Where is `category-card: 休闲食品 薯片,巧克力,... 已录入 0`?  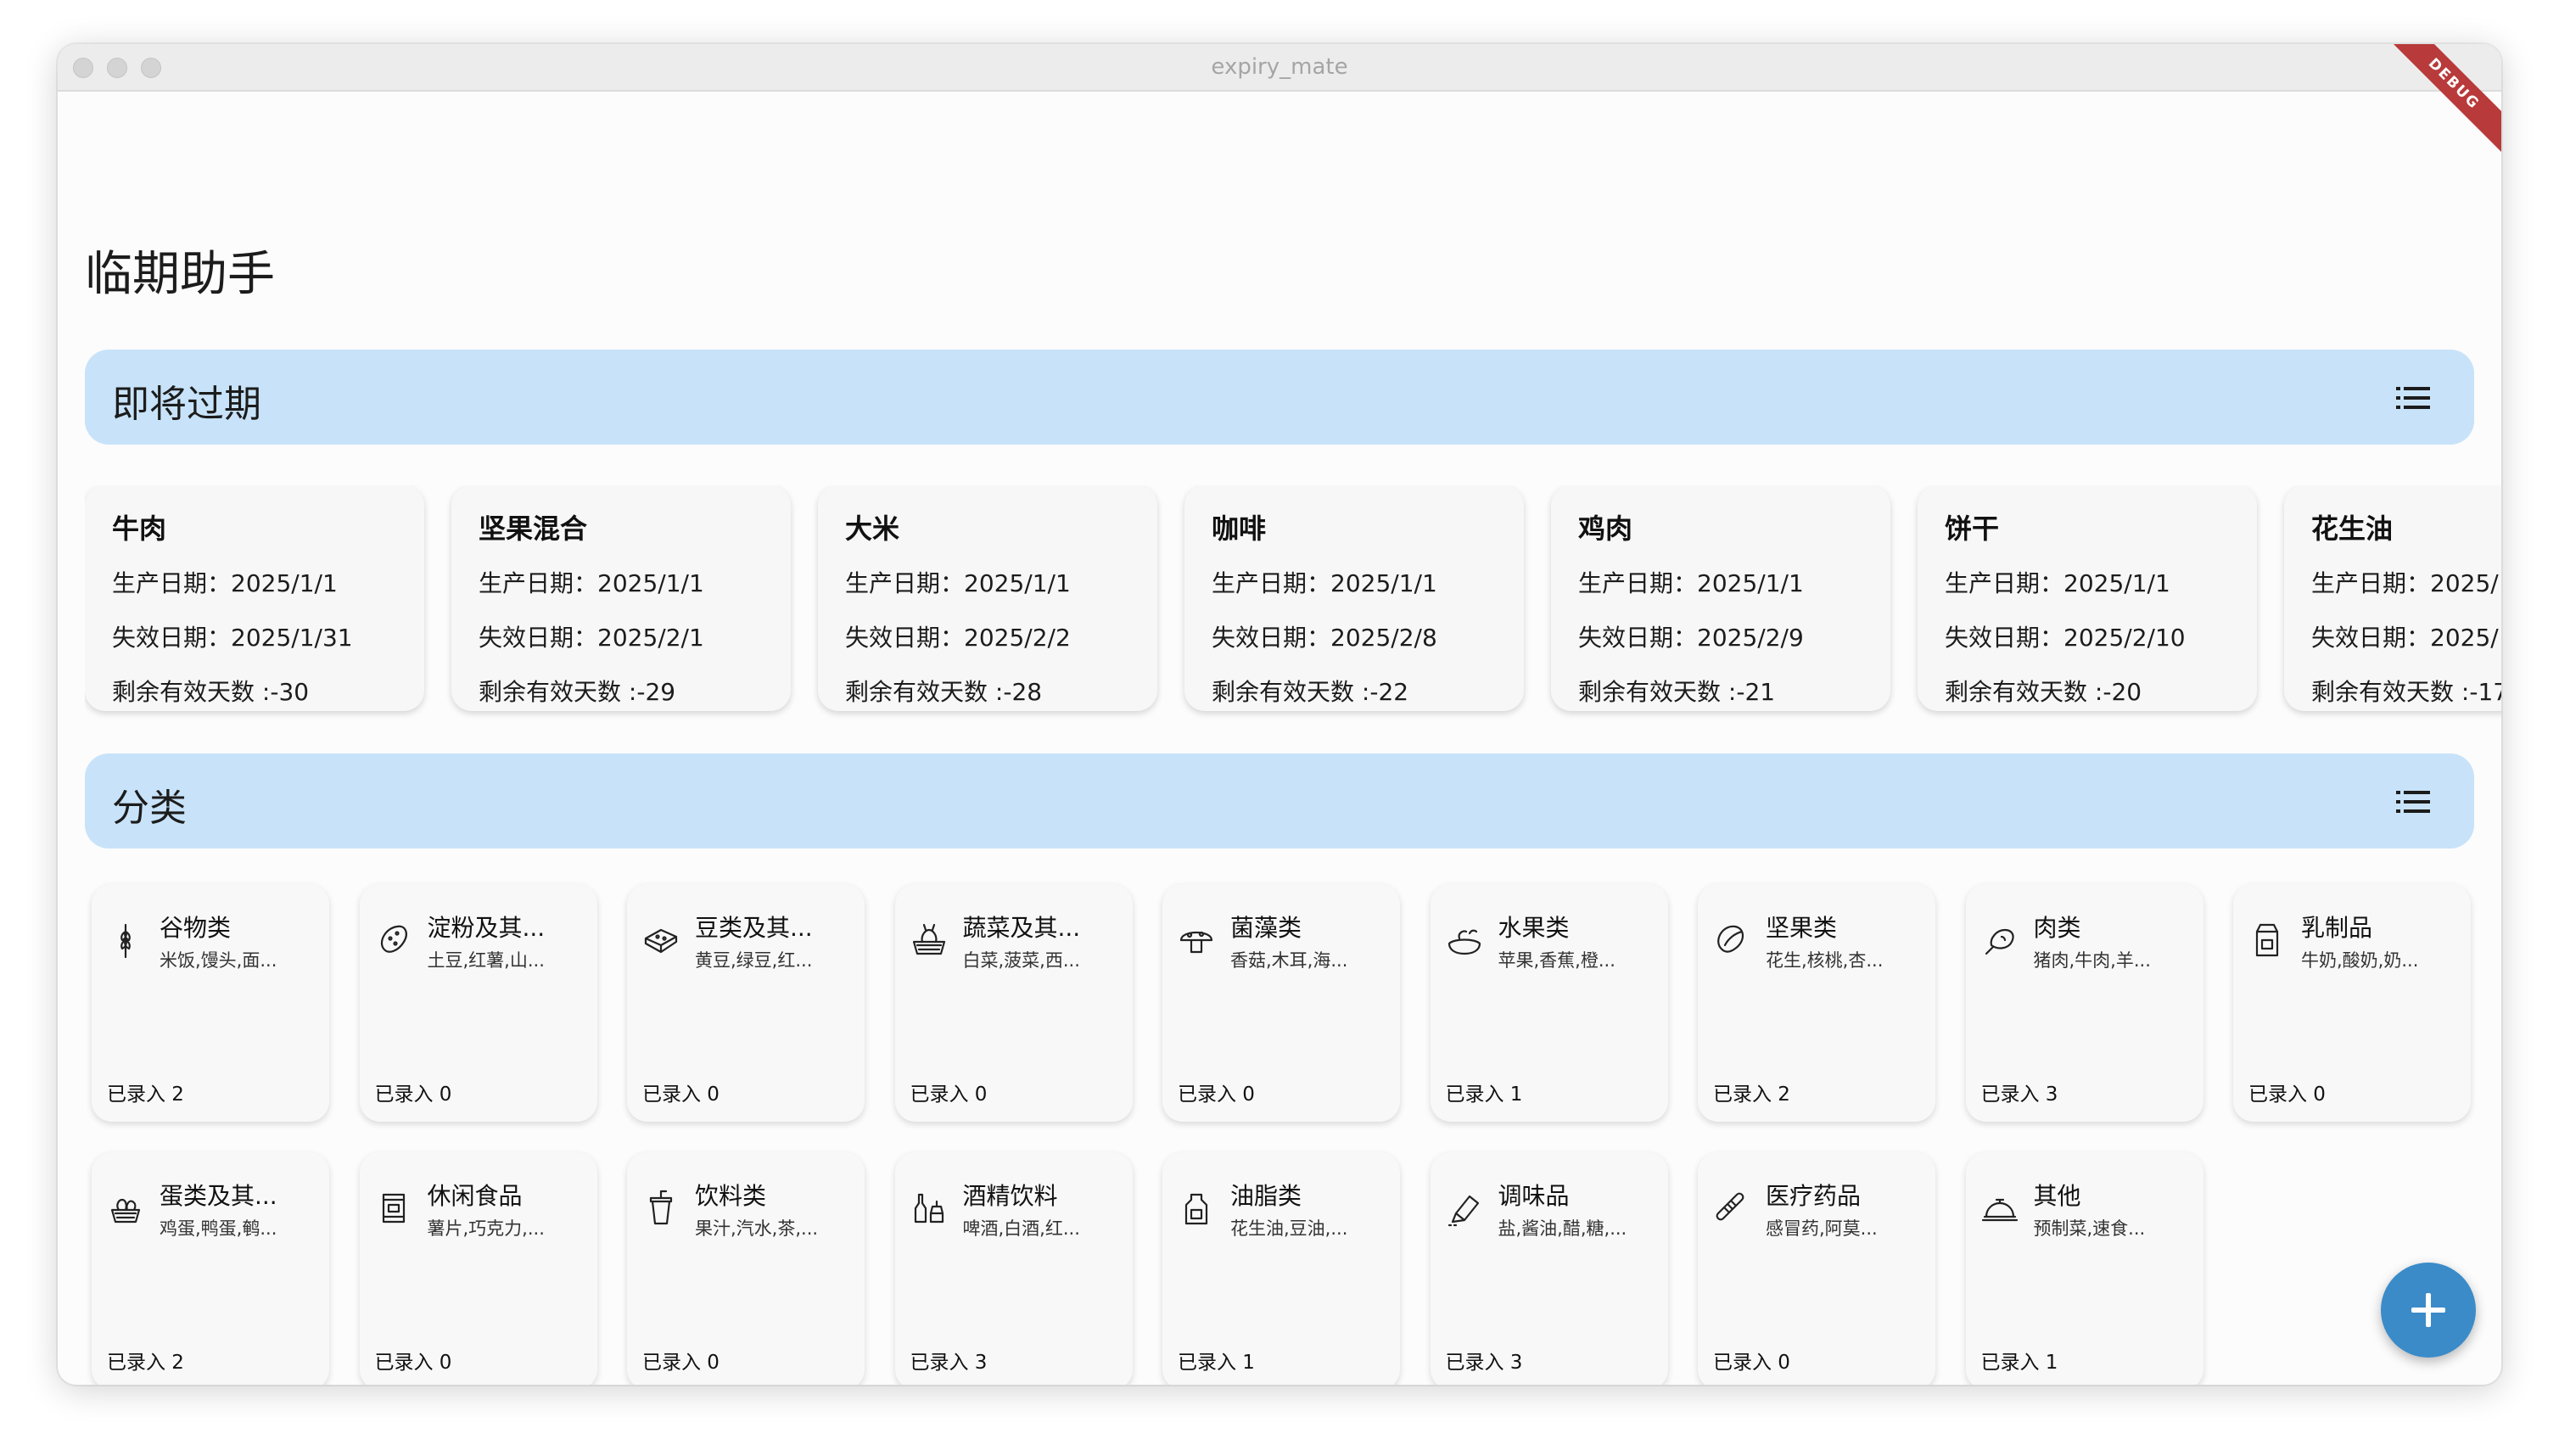 category-card: 休闲食品 薯片,巧克力,... 已录入 0 is located at coordinates (478, 1268).